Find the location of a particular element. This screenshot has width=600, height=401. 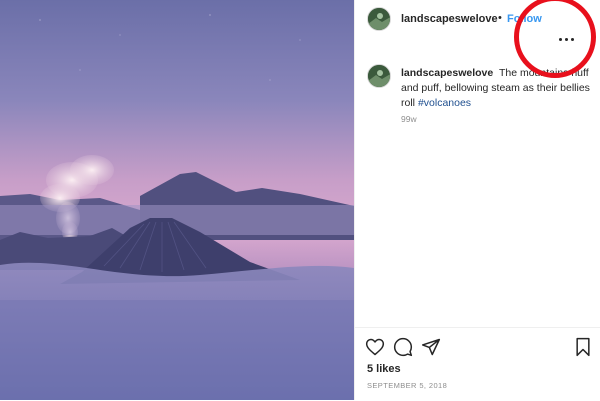

hashtag-link: #volcanoes is located at coordinates (444, 103).